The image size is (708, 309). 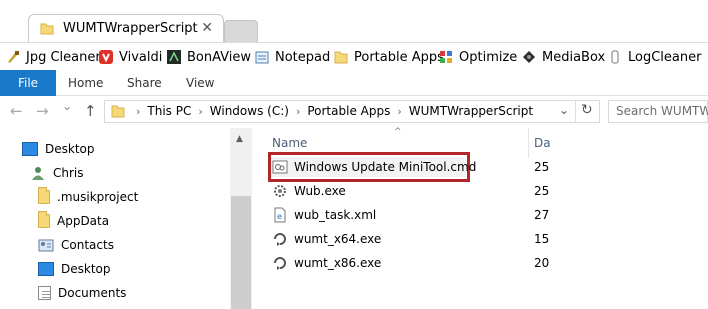 What do you see at coordinates (13, 57) in the screenshot?
I see `jpg-cleaner-icon` at bounding box center [13, 57].